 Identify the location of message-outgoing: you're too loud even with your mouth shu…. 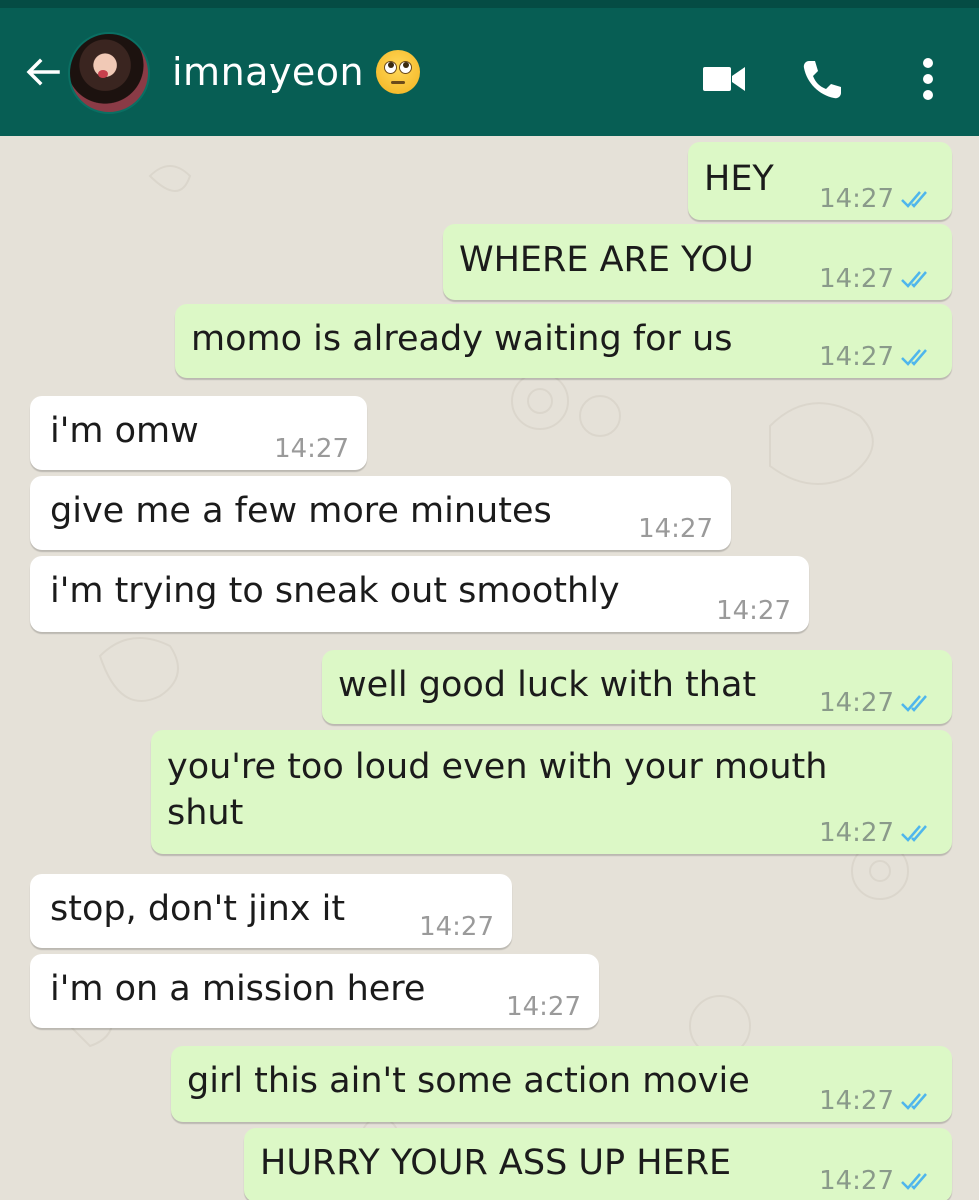
(551, 792).